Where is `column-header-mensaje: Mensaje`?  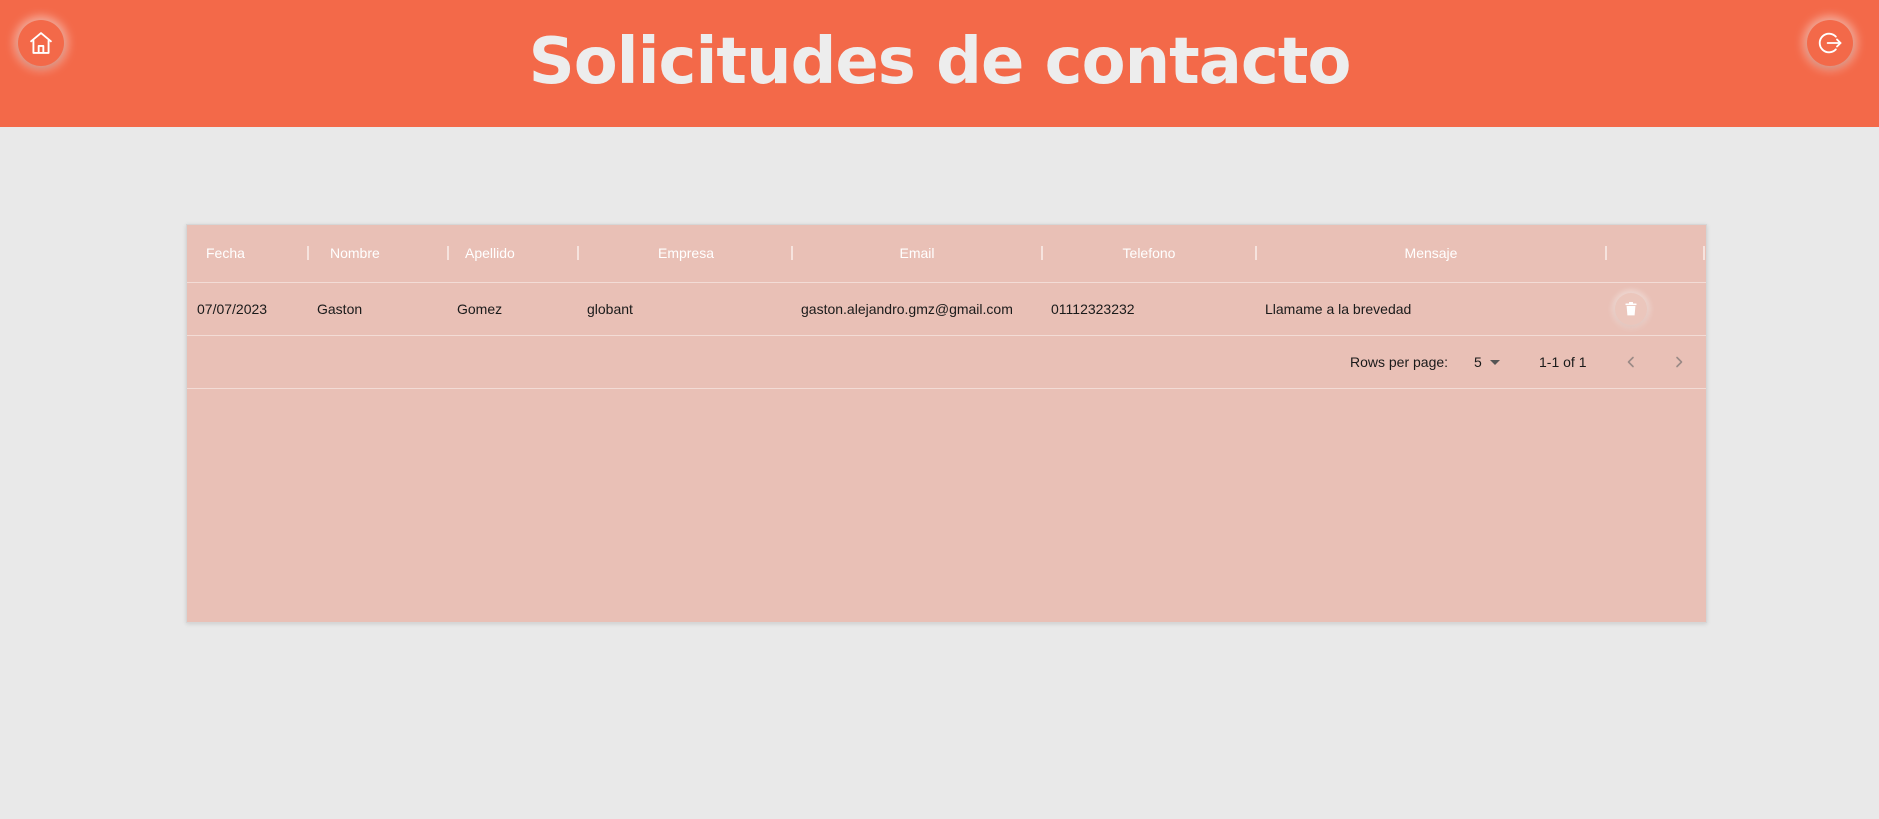 column-header-mensaje: Mensaje is located at coordinates (1431, 253).